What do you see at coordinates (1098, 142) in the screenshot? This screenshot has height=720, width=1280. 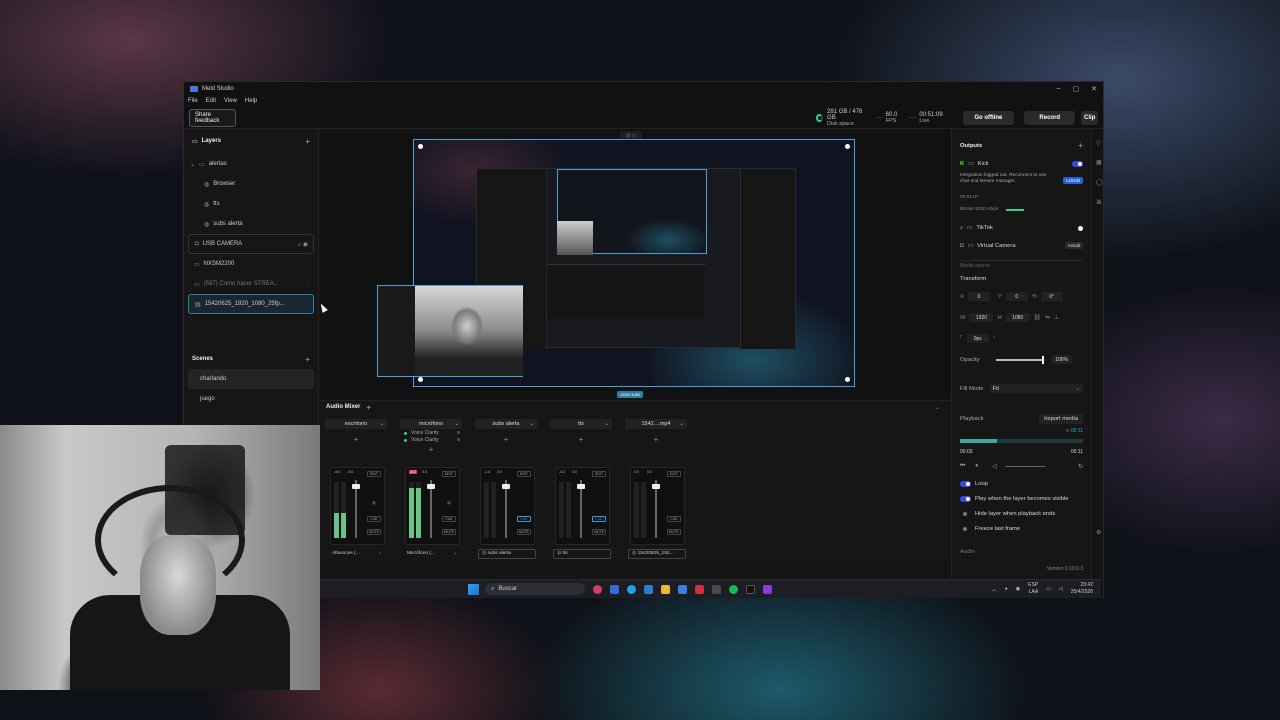 I see `diamond-icon: ◇` at bounding box center [1098, 142].